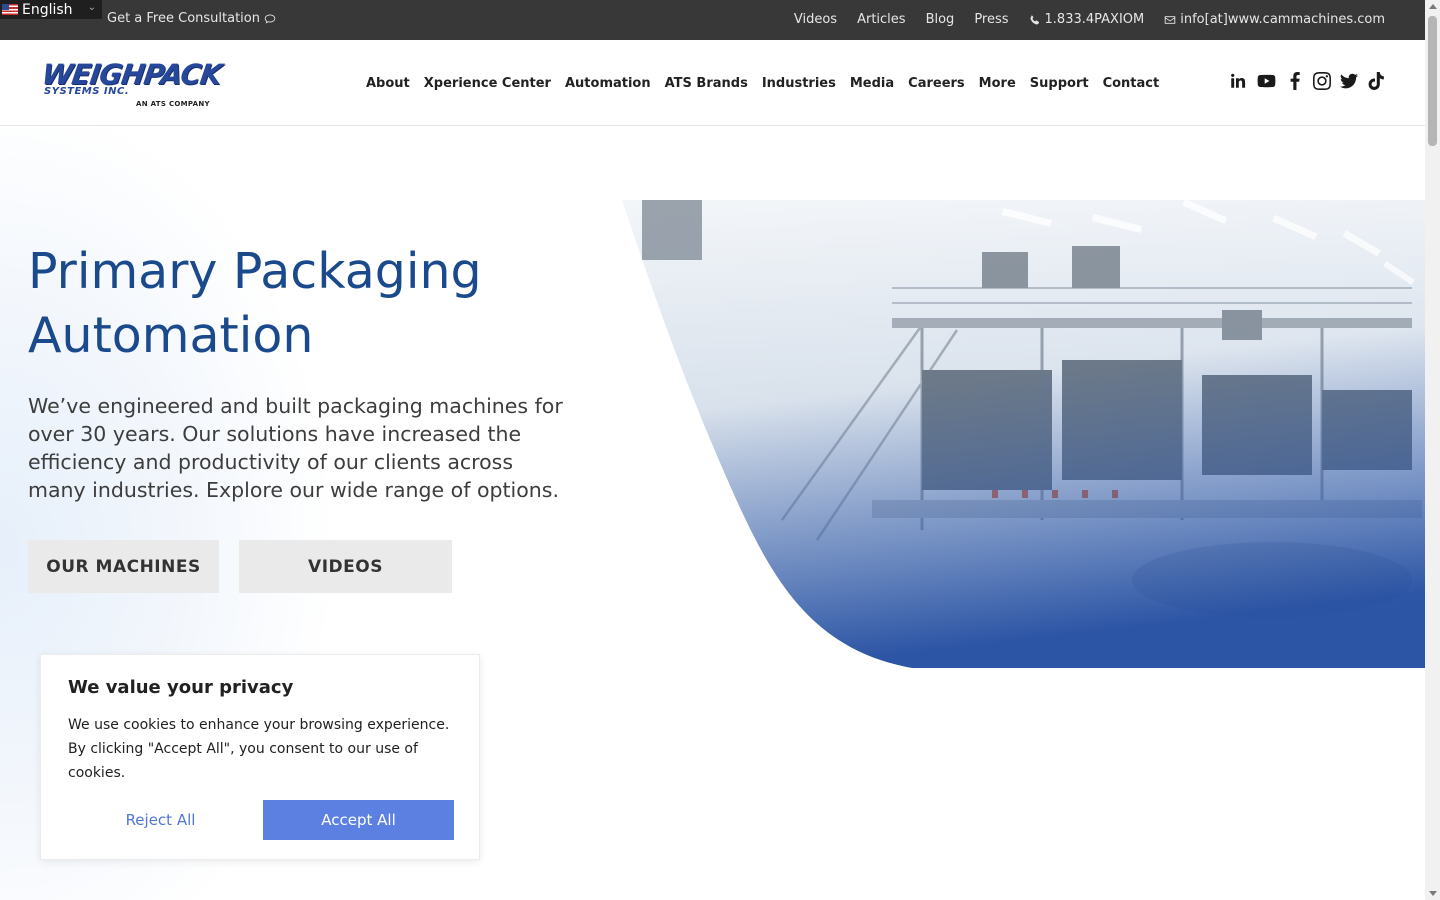  What do you see at coordinates (1376, 81) in the screenshot?
I see `tiktok-icon` at bounding box center [1376, 81].